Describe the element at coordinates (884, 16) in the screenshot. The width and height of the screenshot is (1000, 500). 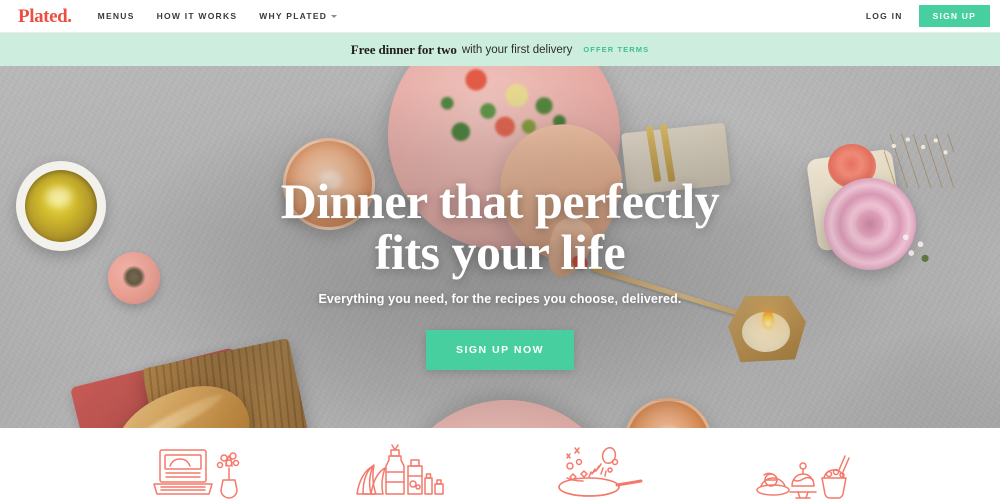
I see `login-link: LOG IN` at that location.